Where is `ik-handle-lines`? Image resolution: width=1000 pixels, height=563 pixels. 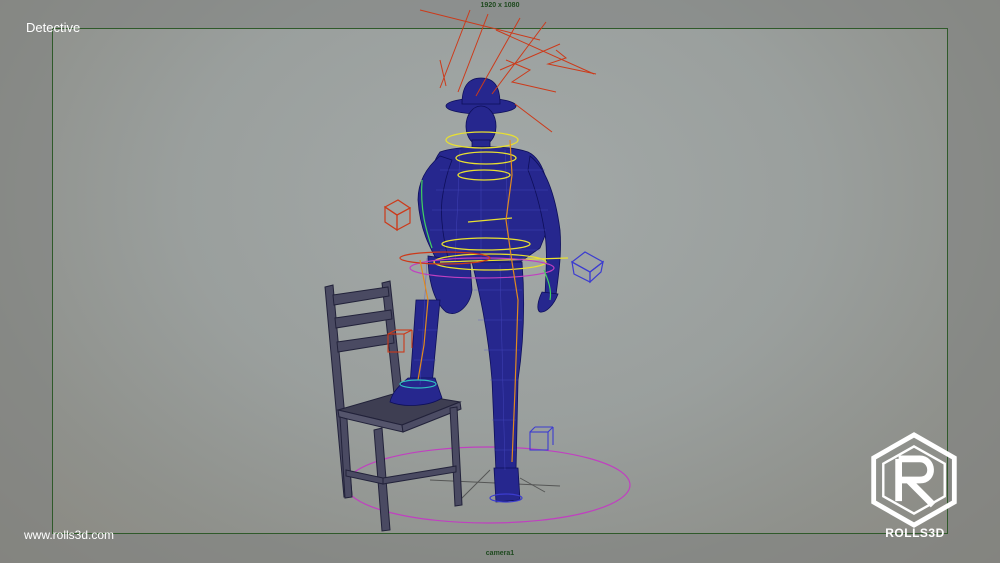 ik-handle-lines is located at coordinates (508, 71).